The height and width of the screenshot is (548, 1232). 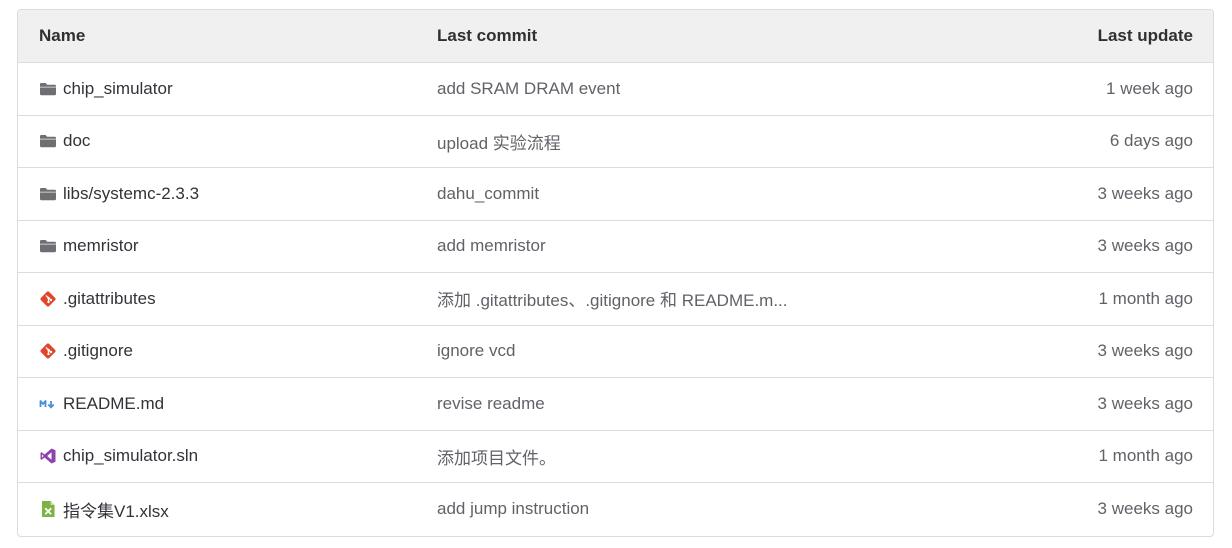 I want to click on commit-cell: upload 实验流程, so click(x=499, y=141).